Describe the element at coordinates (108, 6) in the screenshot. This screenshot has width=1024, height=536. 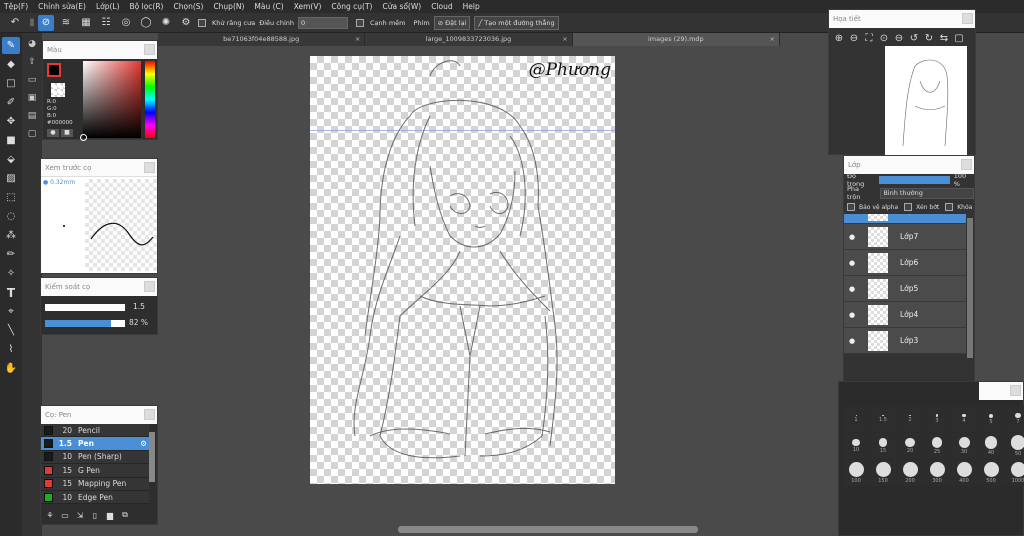
I see `menu-item: Lớp(L)` at that location.